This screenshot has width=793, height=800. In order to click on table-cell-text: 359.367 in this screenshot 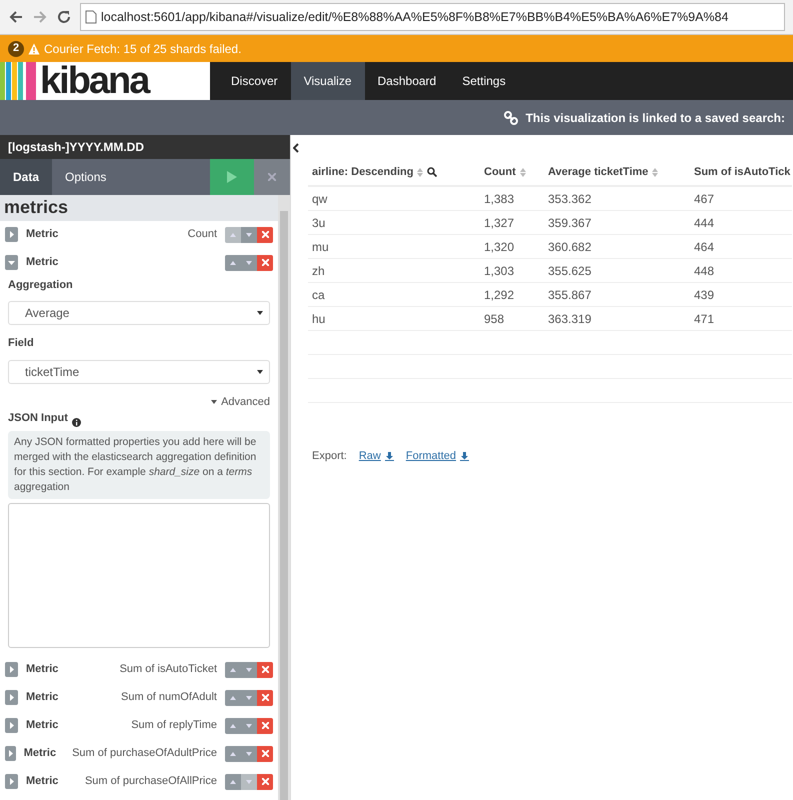, I will do `click(570, 223)`.